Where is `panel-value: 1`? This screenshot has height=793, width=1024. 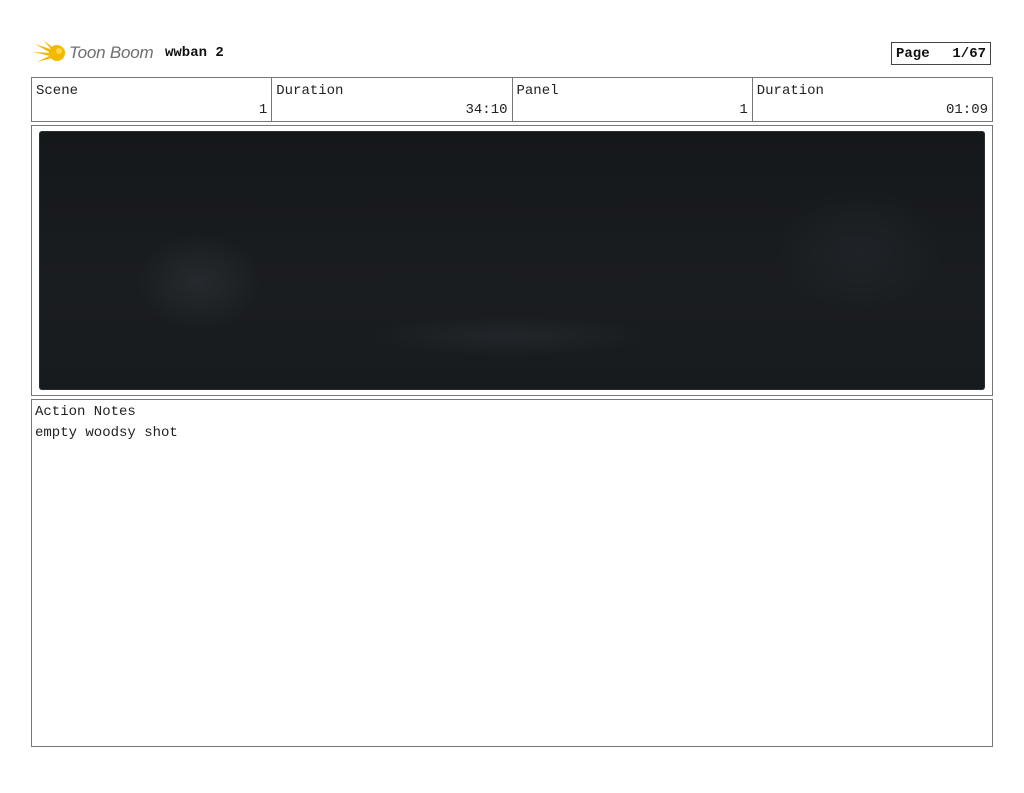 panel-value: 1 is located at coordinates (743, 110).